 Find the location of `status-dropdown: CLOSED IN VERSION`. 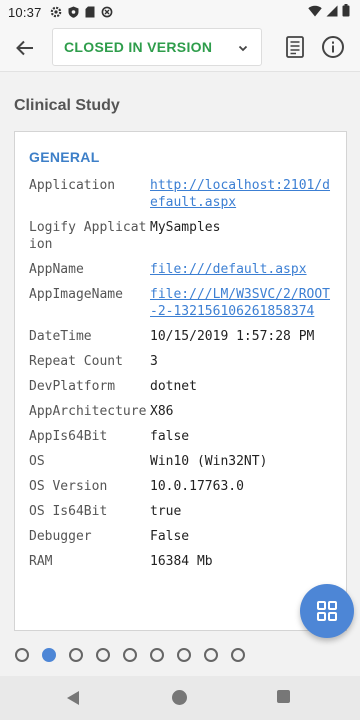

status-dropdown: CLOSED IN VERSION is located at coordinates (157, 47).